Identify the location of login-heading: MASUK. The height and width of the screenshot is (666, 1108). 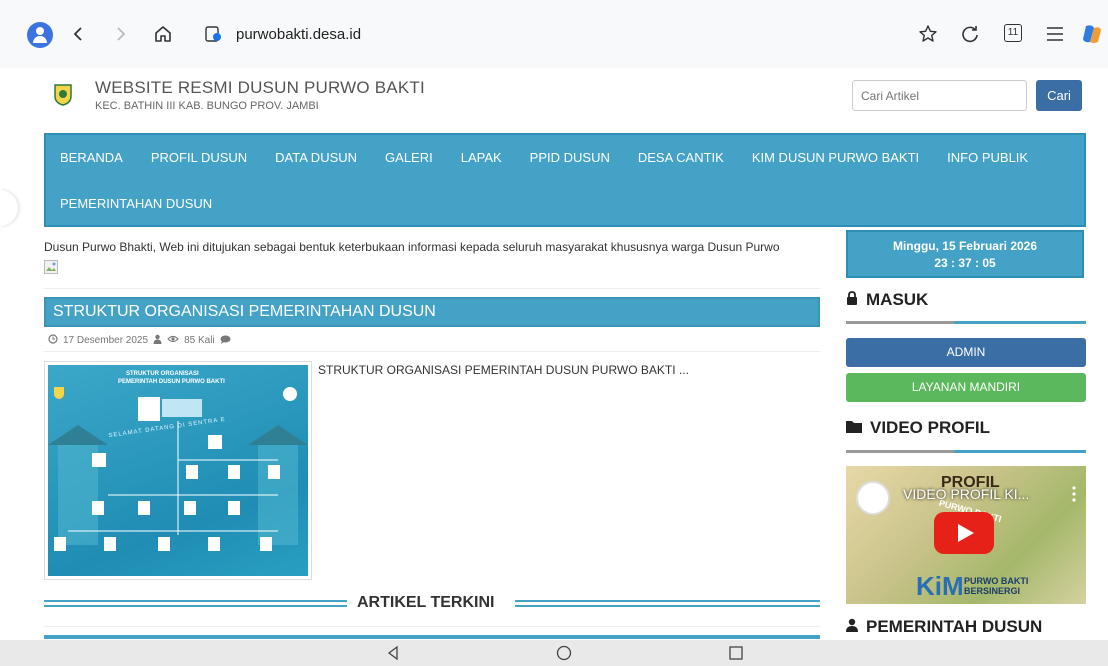
(887, 300).